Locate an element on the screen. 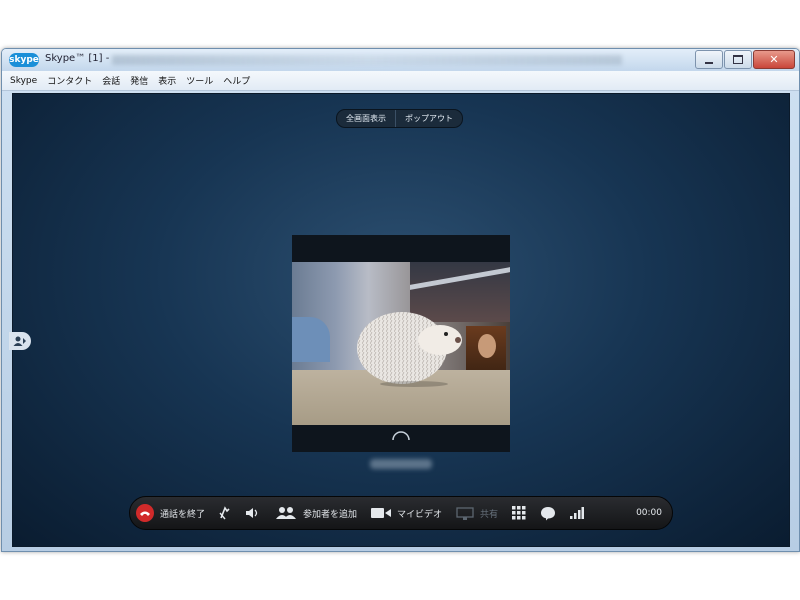 The height and width of the screenshot is (600, 800). dialpad-button is located at coordinates (519, 513).